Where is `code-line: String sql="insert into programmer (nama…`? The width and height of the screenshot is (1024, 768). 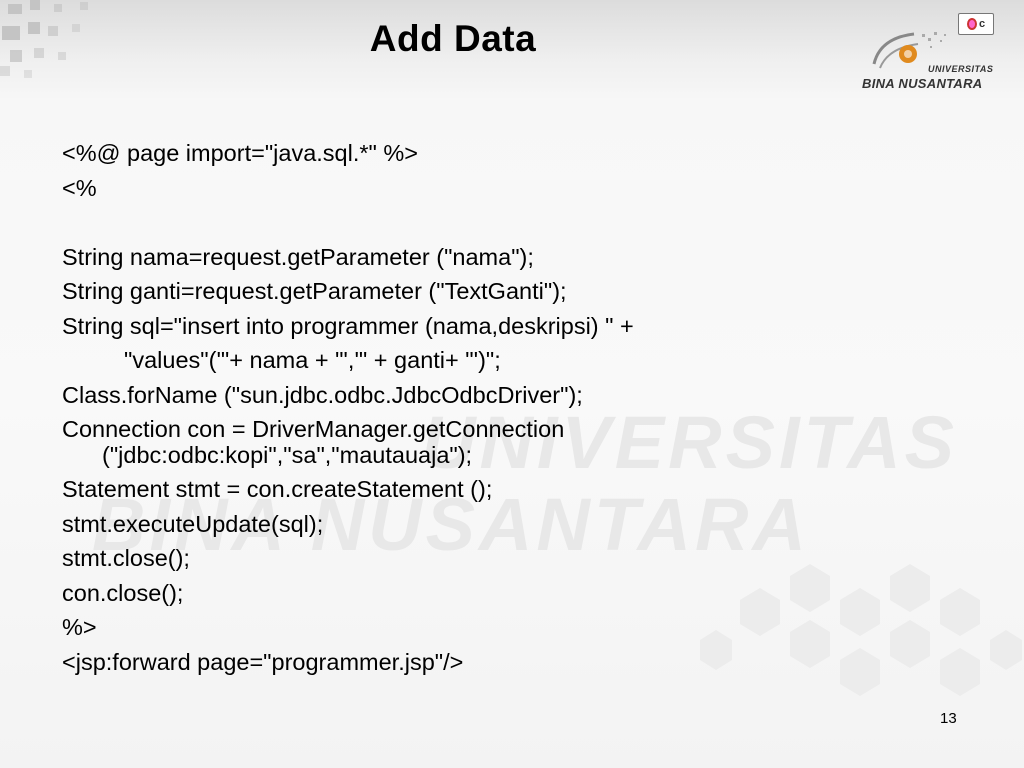
code-line: String sql="insert into programmer (nama… is located at coordinates (348, 325).